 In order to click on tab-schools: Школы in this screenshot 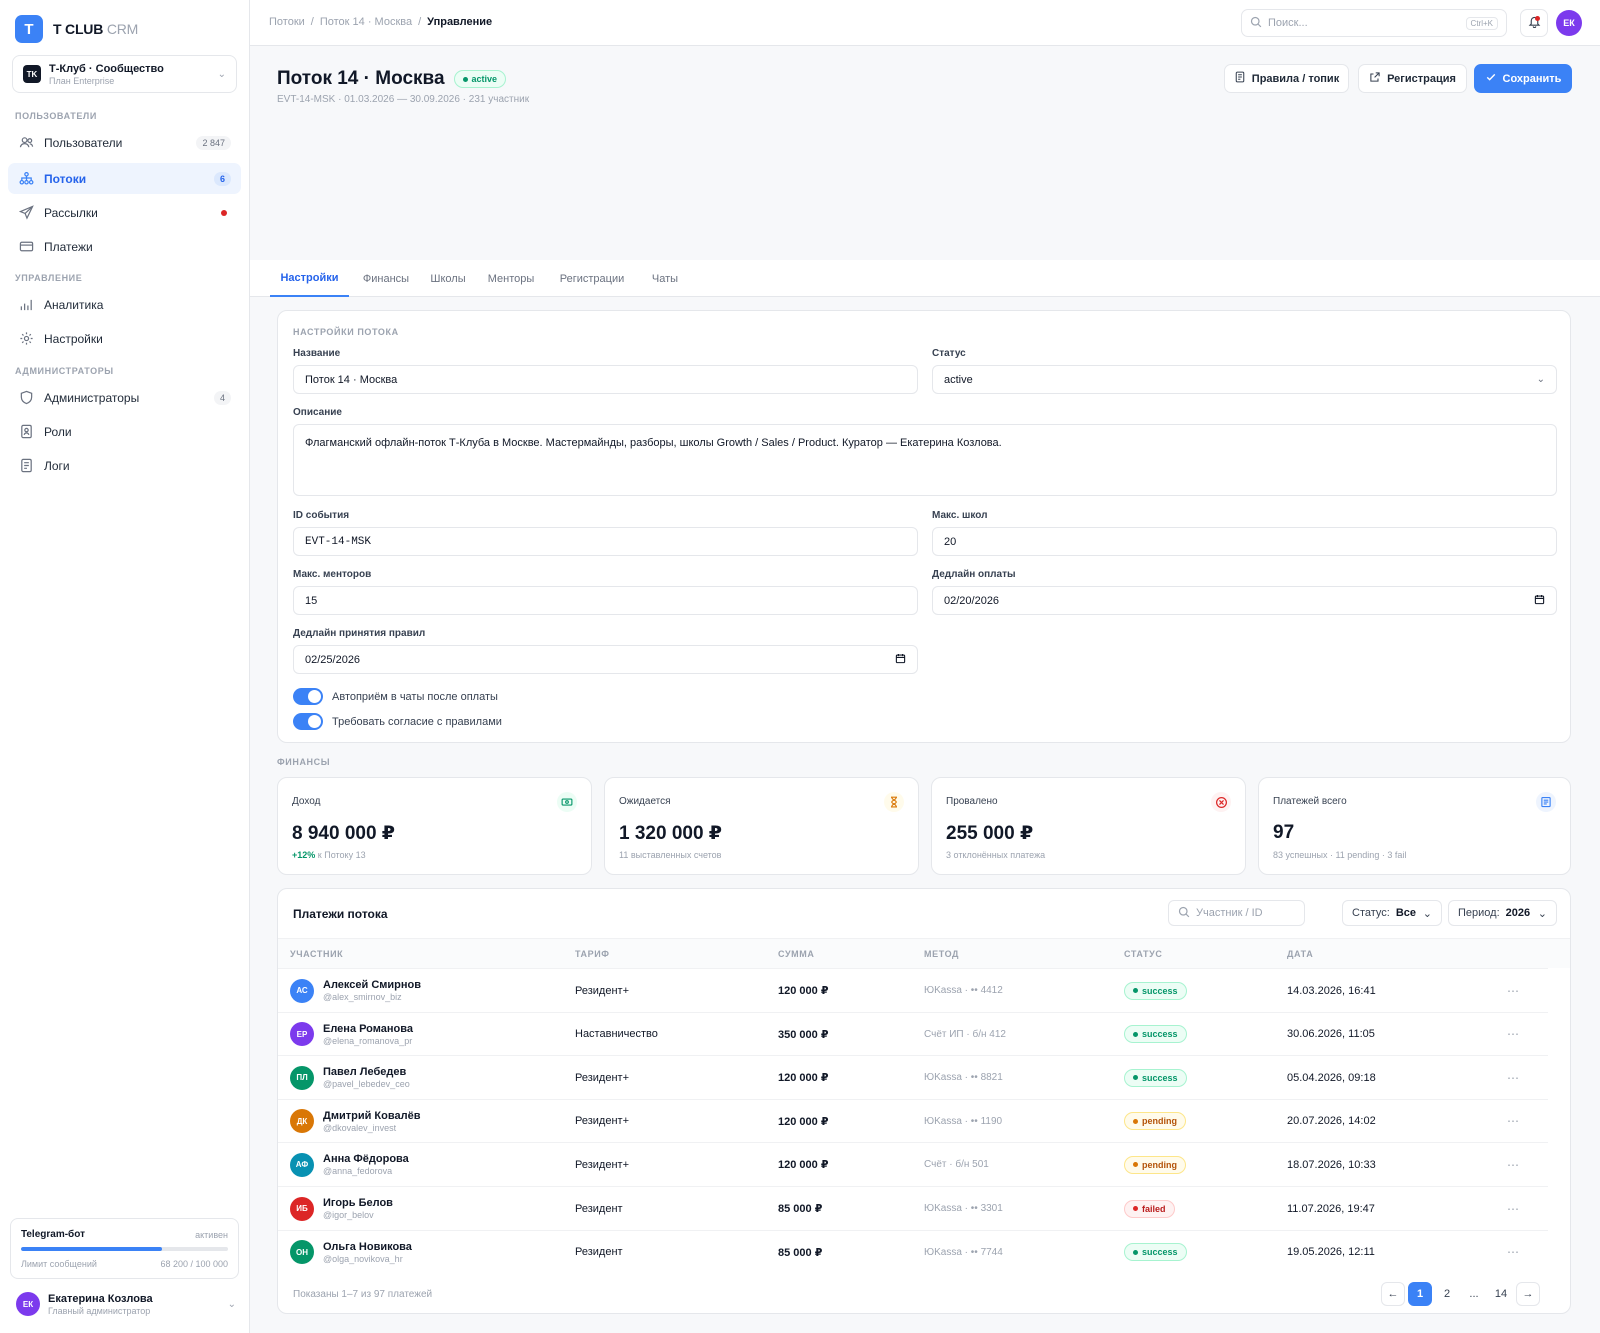, I will do `click(448, 278)`.